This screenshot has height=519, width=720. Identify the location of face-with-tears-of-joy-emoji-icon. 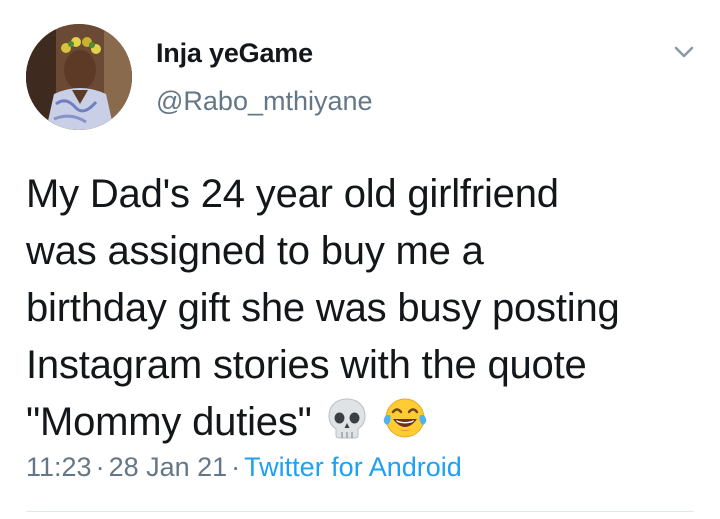
(405, 418).